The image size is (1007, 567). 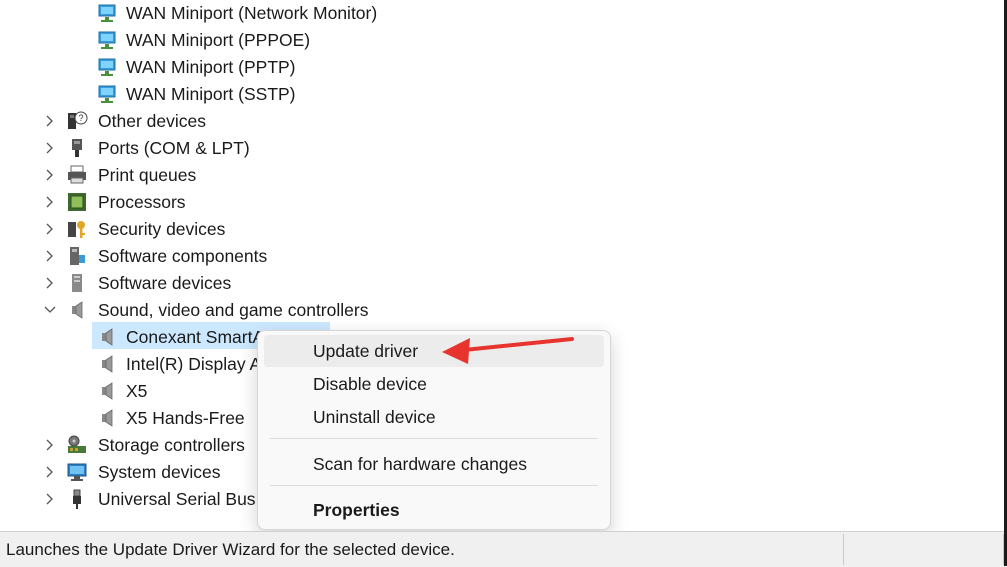 What do you see at coordinates (171, 445) in the screenshot?
I see `tree-item-label: Storage controllers` at bounding box center [171, 445].